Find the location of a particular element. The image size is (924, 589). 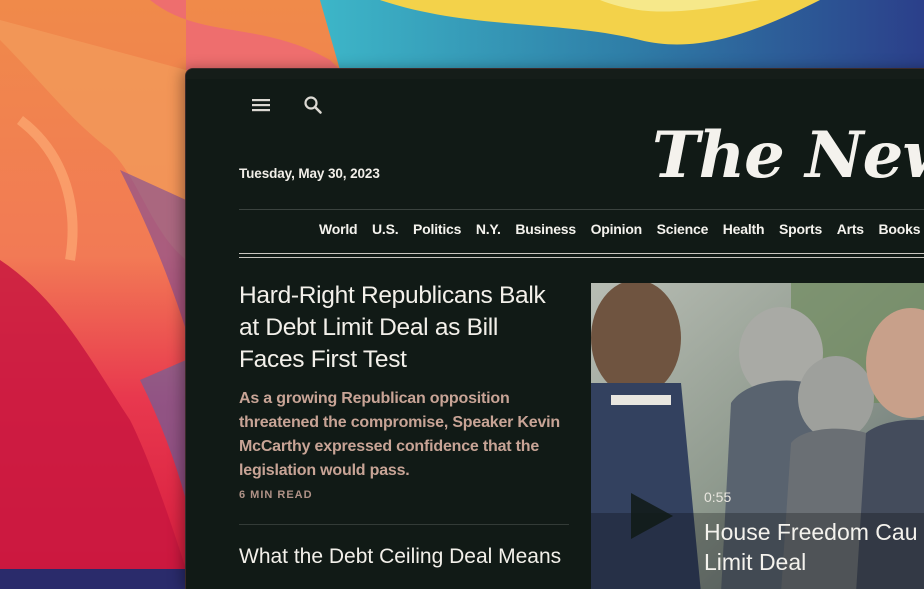

video-title: House Freedom Cau Limit Deal is located at coordinates (814, 547).